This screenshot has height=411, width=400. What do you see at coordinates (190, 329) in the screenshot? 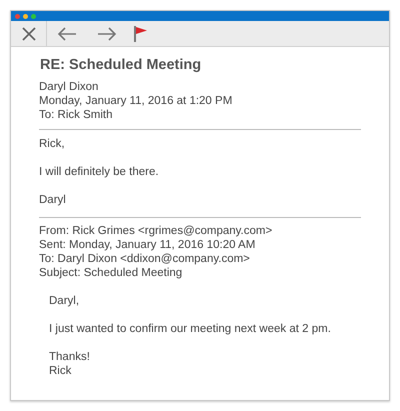
I see `body-text: I just wanted to confirm our meeting next week at 2 pm.` at bounding box center [190, 329].